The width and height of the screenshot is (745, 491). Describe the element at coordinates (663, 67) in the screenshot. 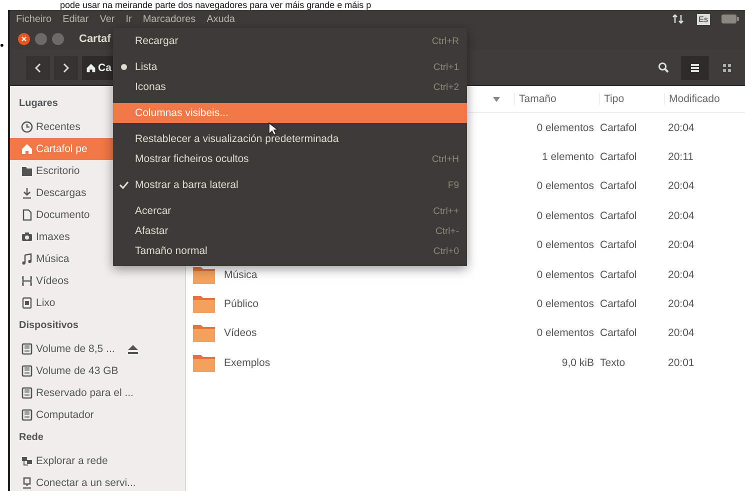

I see `search-icon` at that location.